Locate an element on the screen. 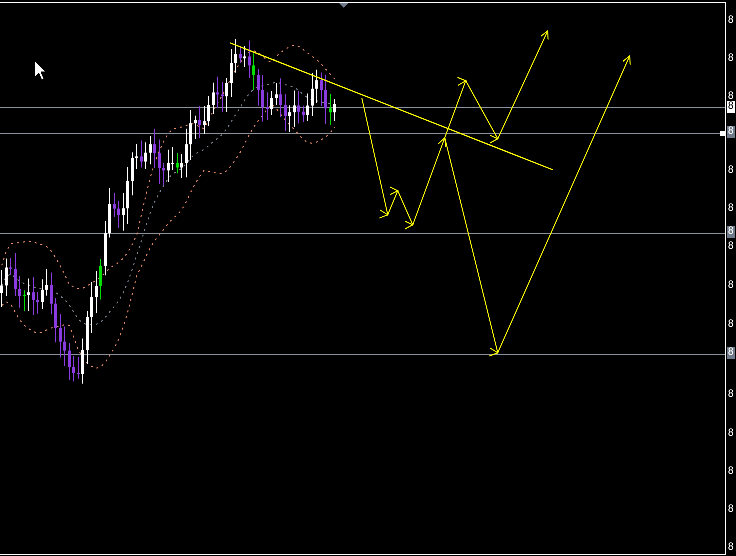  mouse-cursor-icon is located at coordinates (40, 70).